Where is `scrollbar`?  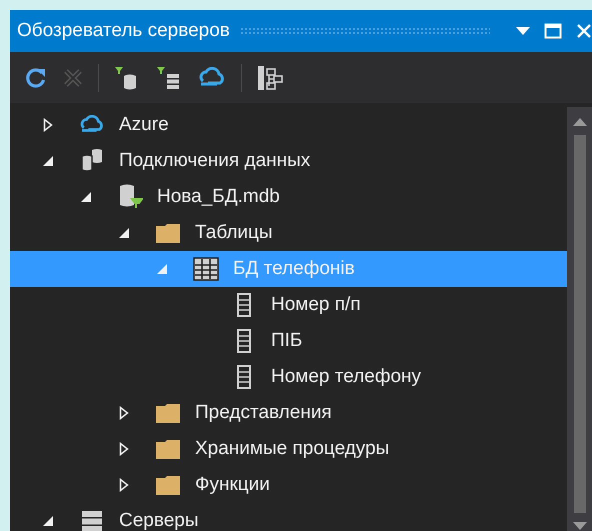
scrollbar is located at coordinates (579, 319).